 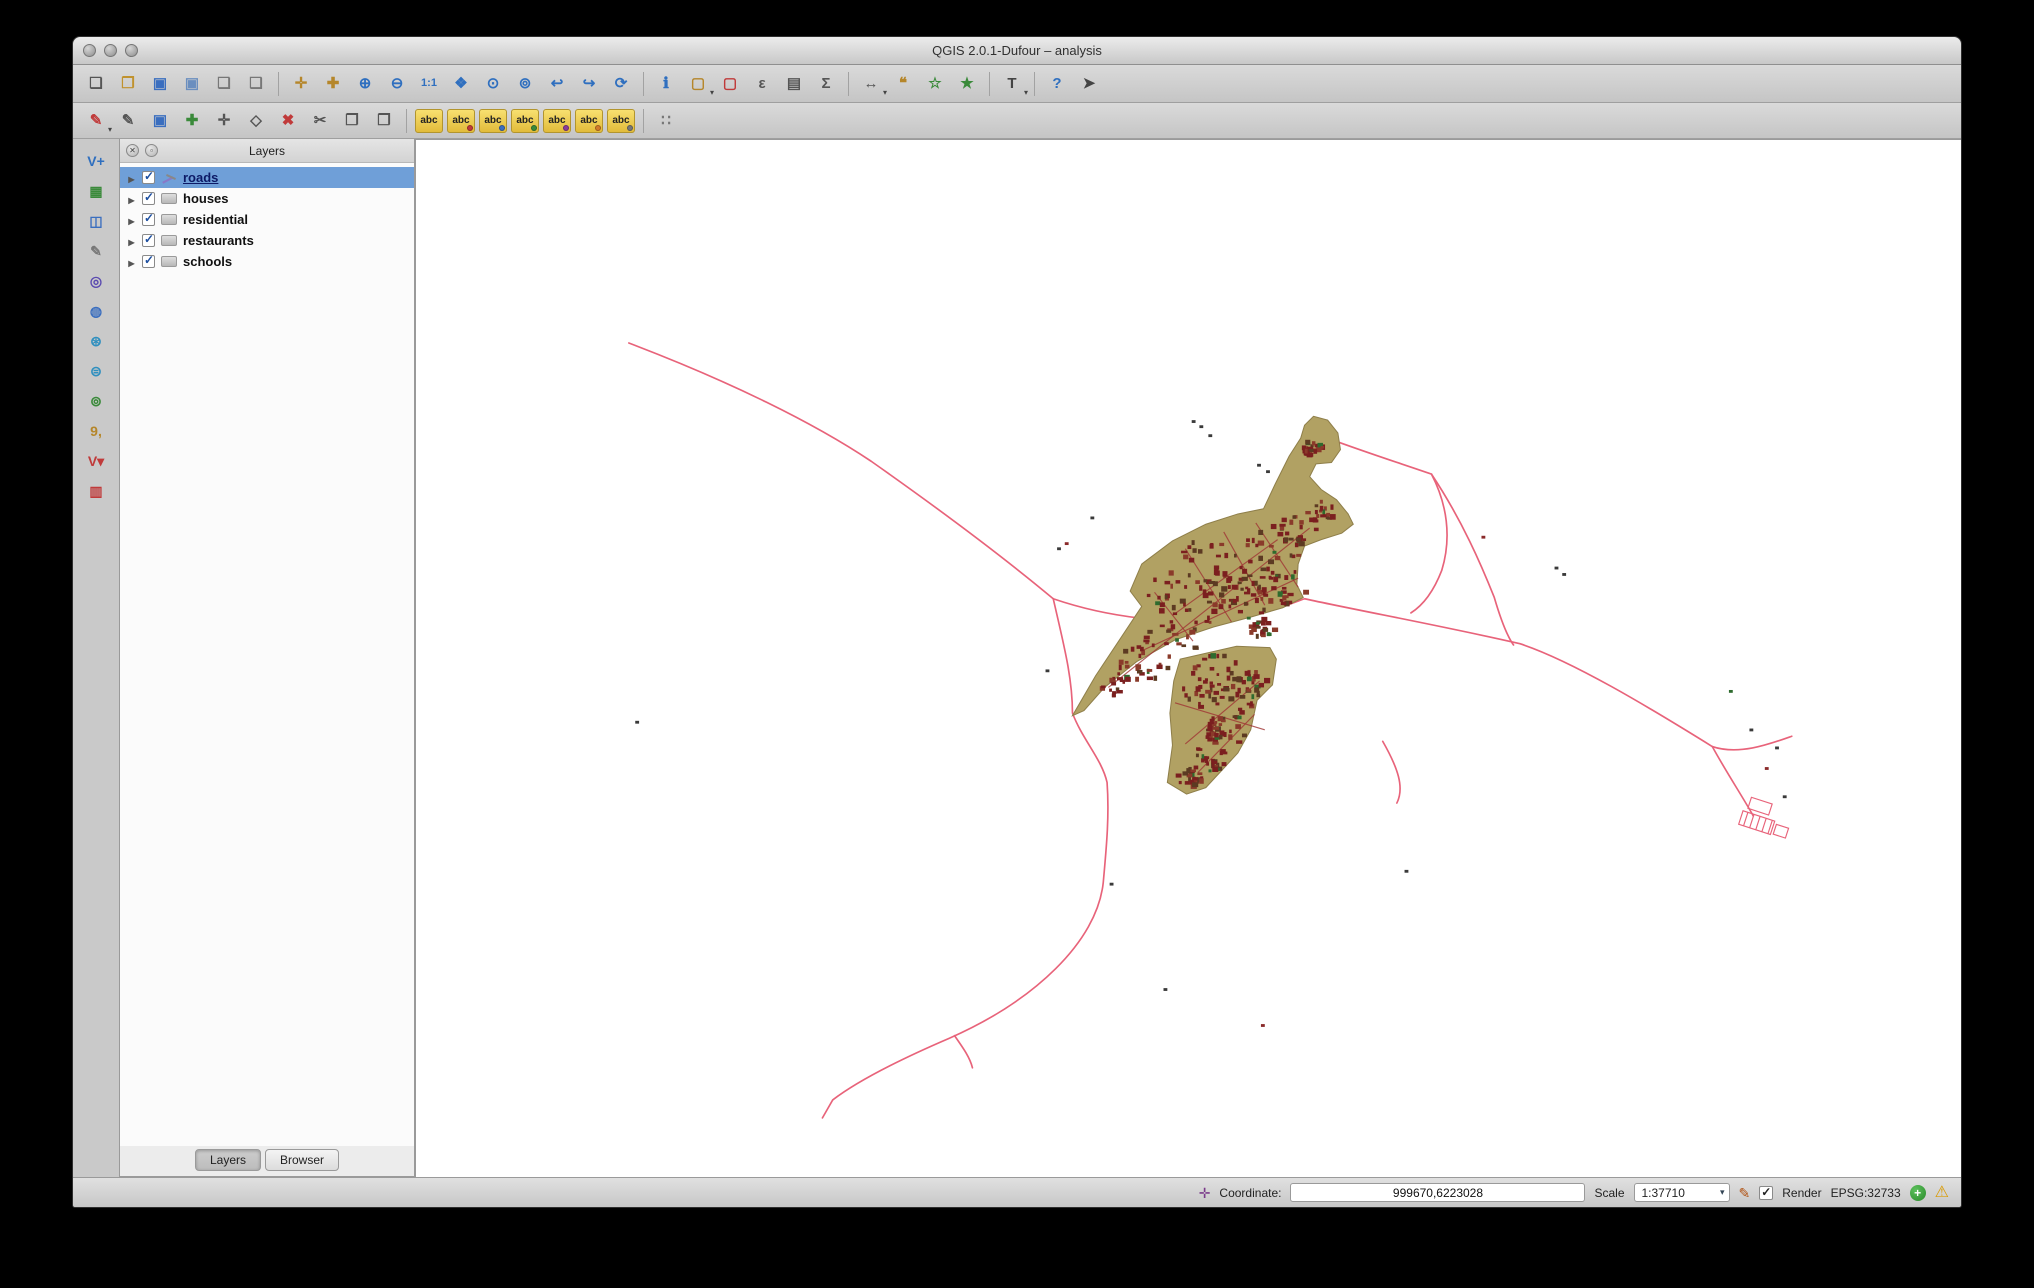 What do you see at coordinates (96, 340) in the screenshot?
I see `add-wms-layer-icon: ⊛` at bounding box center [96, 340].